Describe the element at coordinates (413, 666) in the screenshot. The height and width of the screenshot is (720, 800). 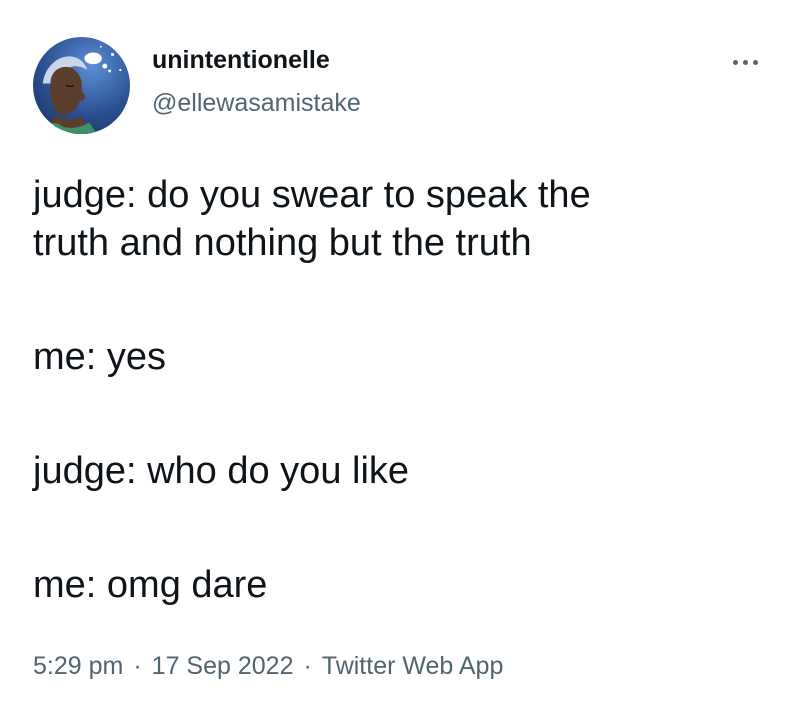
I see `tweet-source: Twitter Web App` at that location.